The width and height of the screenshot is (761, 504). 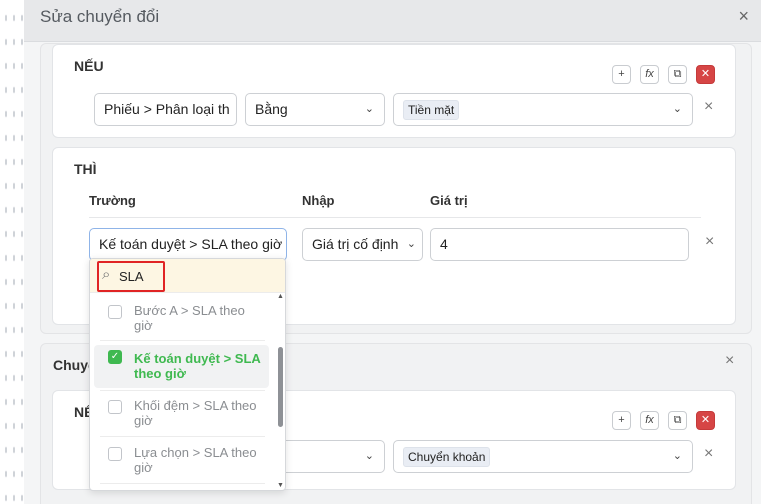 I want to click on scroll-down-icon: ▼, so click(x=280, y=485).